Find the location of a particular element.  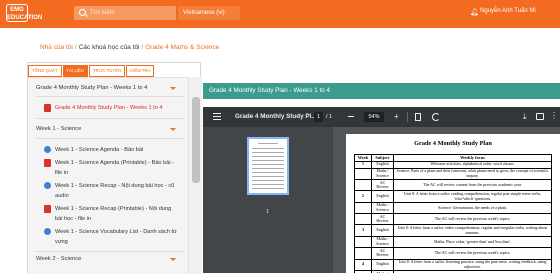

search-icon is located at coordinates (82, 12).